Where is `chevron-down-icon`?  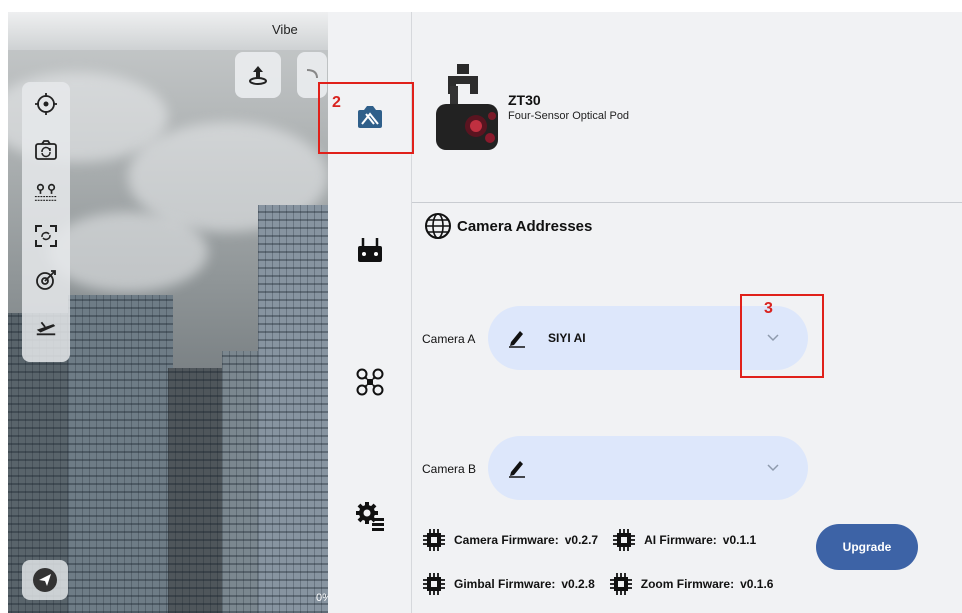 chevron-down-icon is located at coordinates (773, 468).